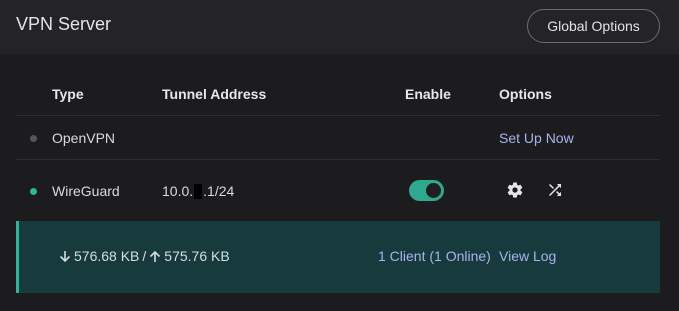 The height and width of the screenshot is (311, 679). What do you see at coordinates (214, 94) in the screenshot?
I see `column-header-tunnel-address: Tunnel Address` at bounding box center [214, 94].